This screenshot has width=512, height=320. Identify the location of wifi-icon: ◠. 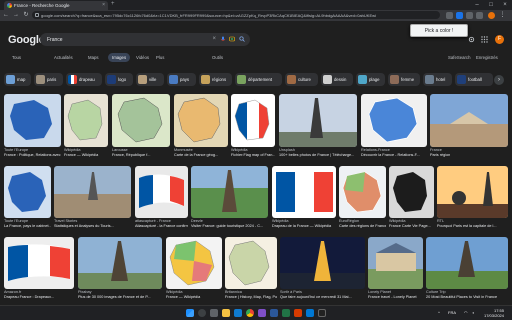
(466, 312).